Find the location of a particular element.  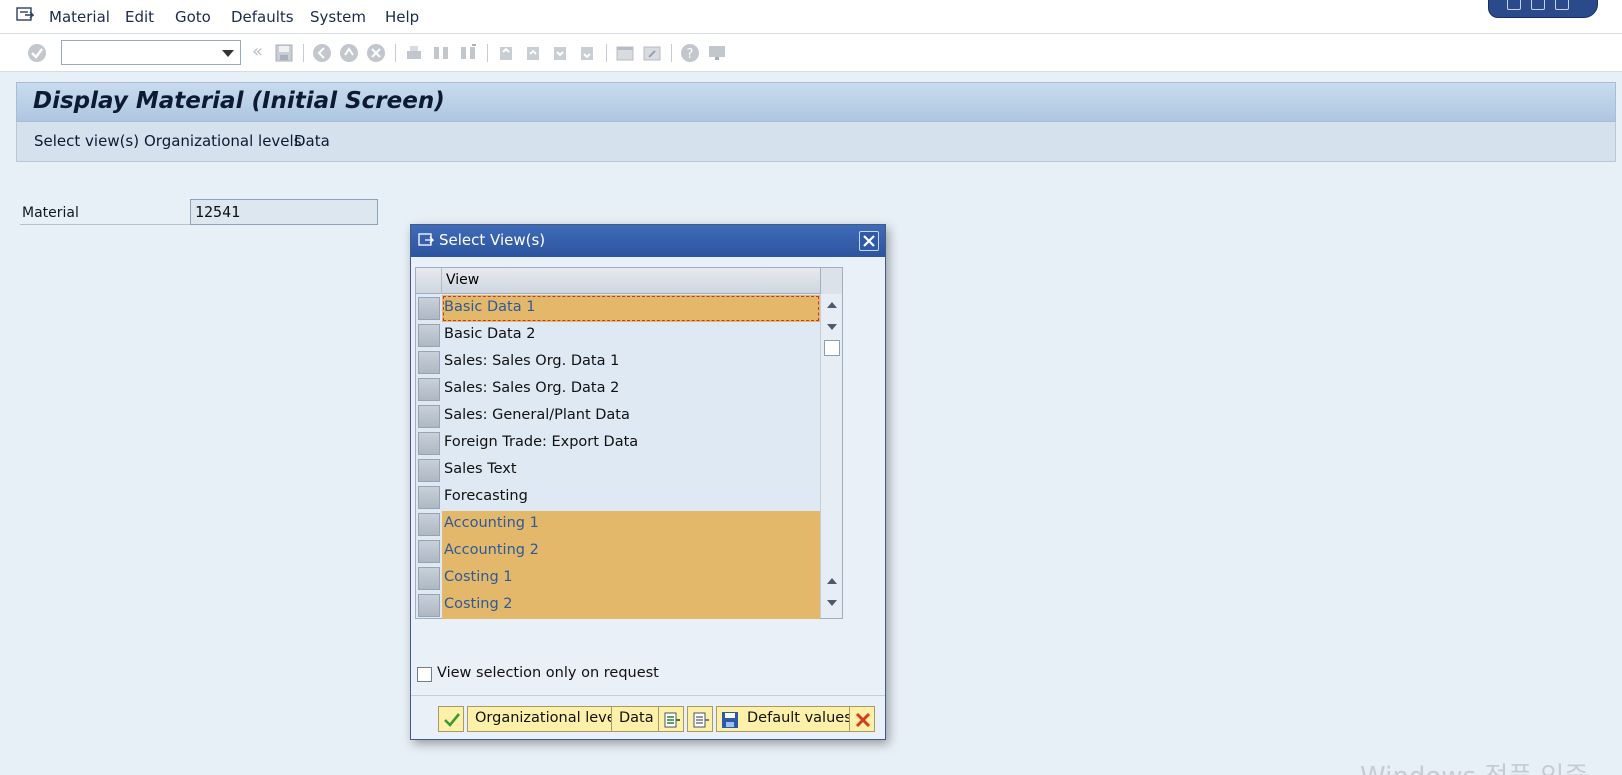

find-icon is located at coordinates (441, 53).